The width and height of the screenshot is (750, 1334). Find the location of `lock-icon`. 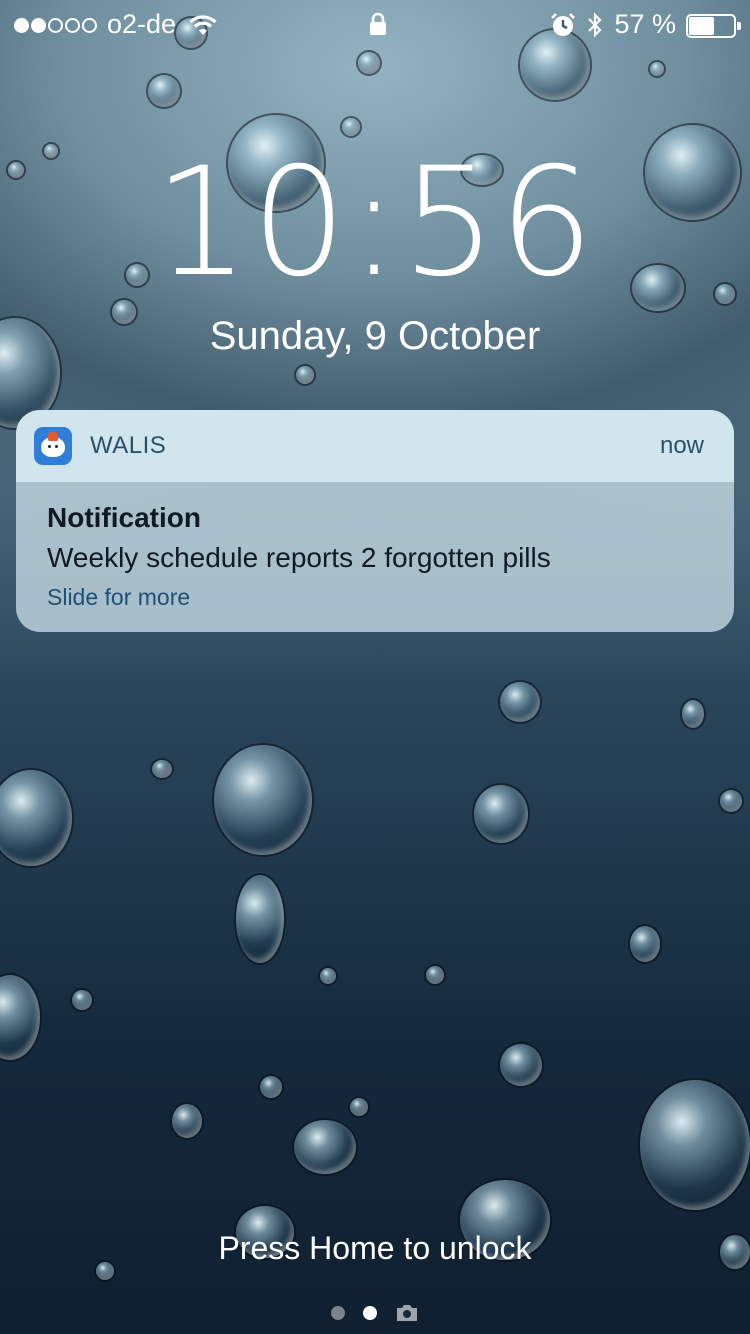

lock-icon is located at coordinates (378, 23).